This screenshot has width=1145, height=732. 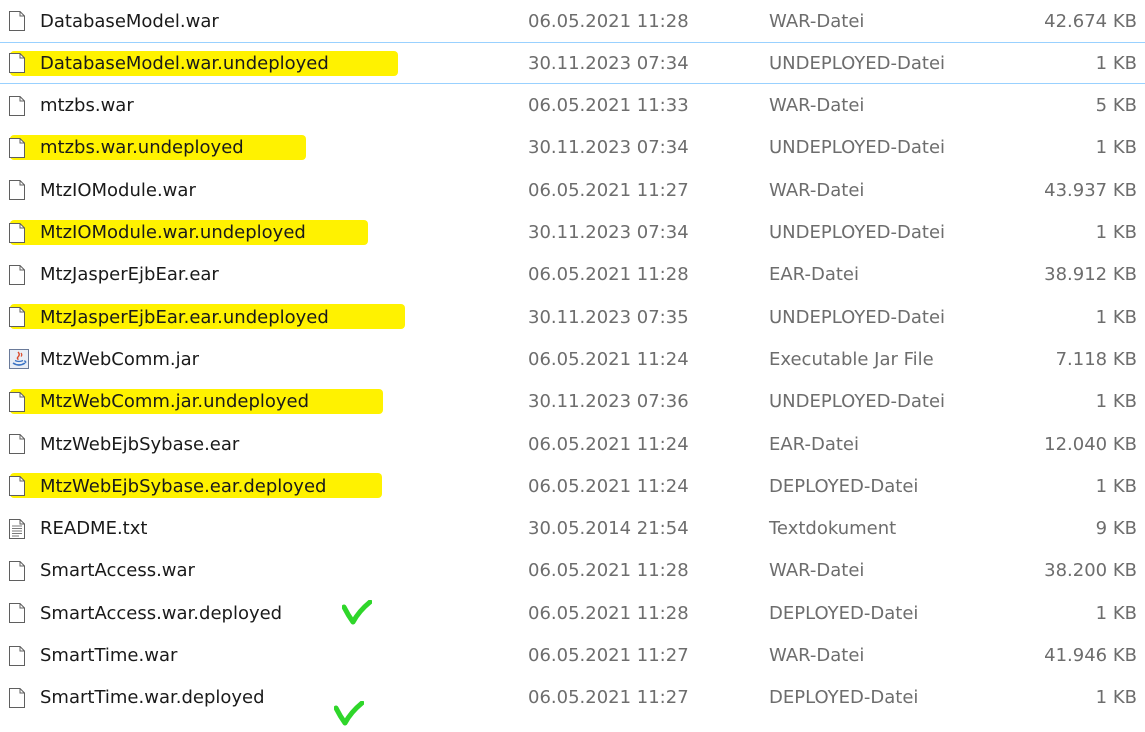 I want to click on file-size: 7.118 KB, so click(x=1096, y=359).